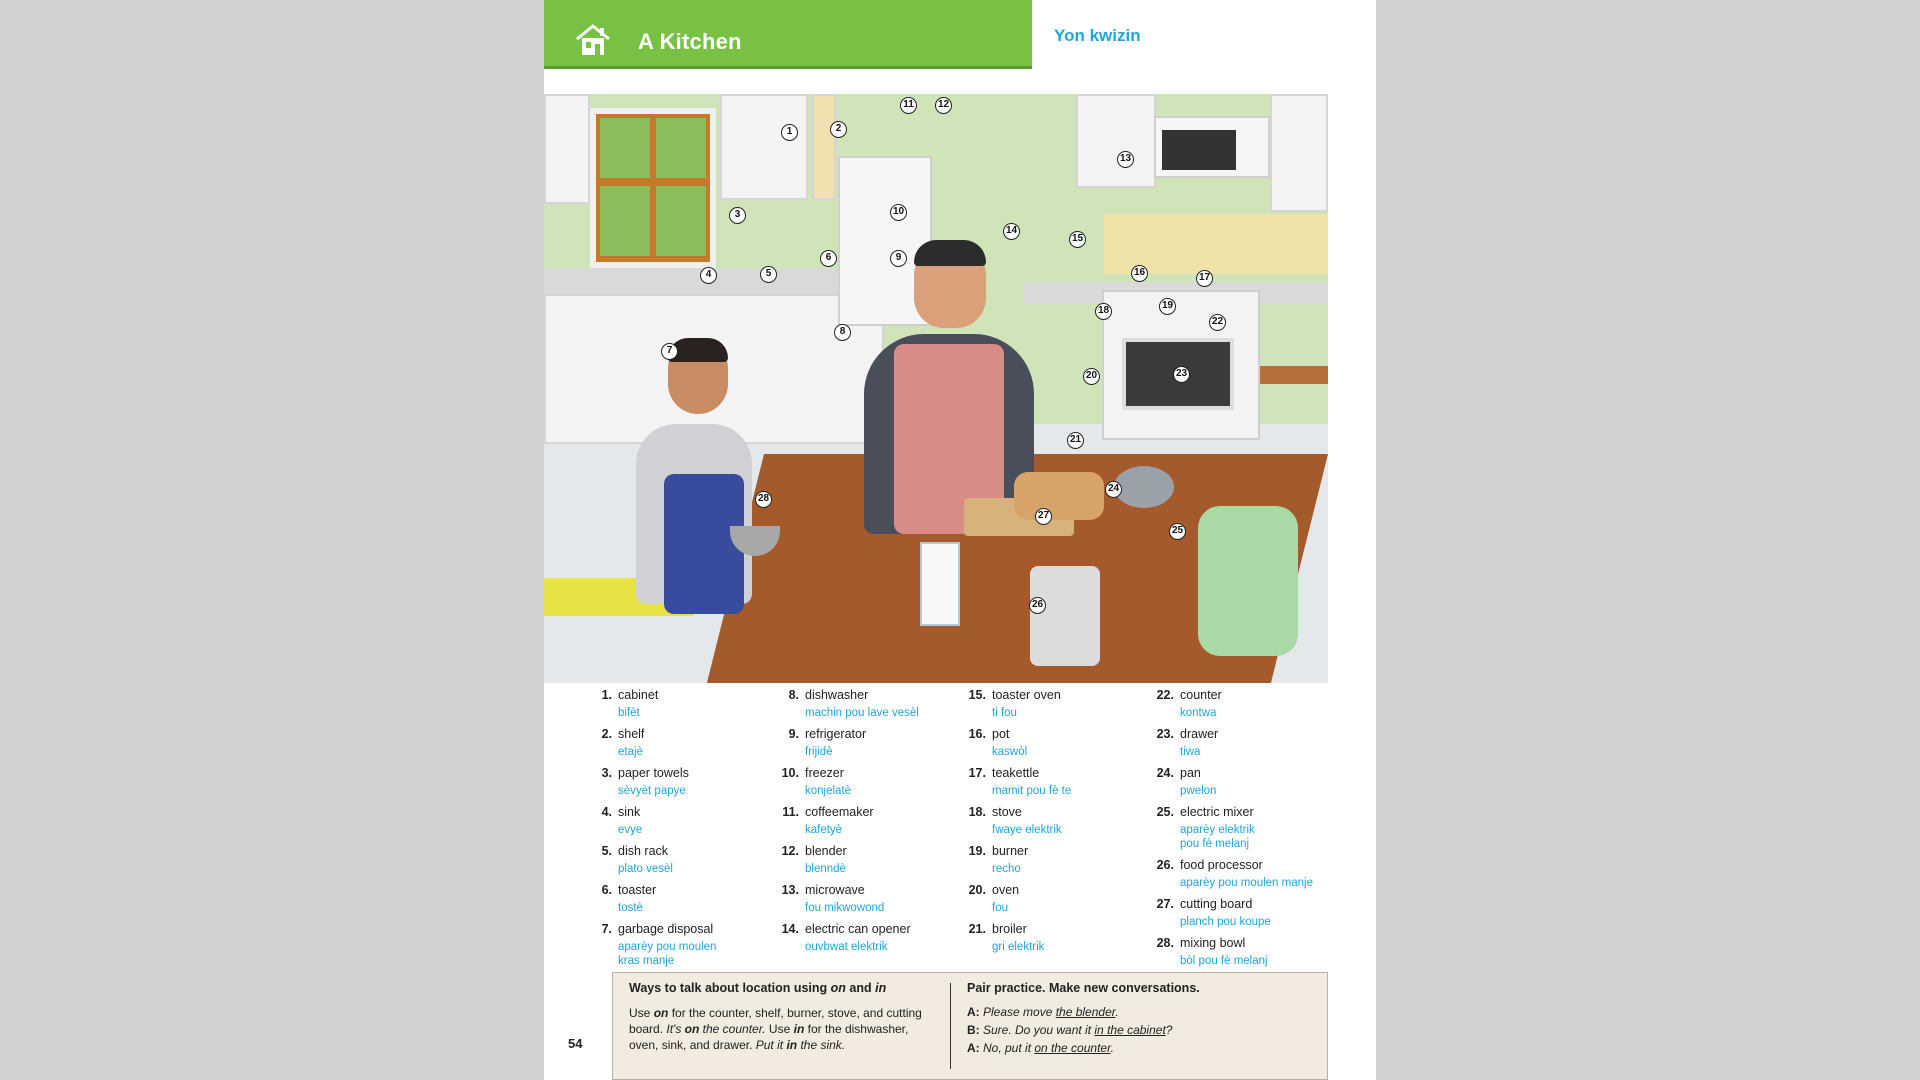 The height and width of the screenshot is (1080, 1920). Describe the element at coordinates (1165, 734) in the screenshot. I see `vocab-number: 23.` at that location.